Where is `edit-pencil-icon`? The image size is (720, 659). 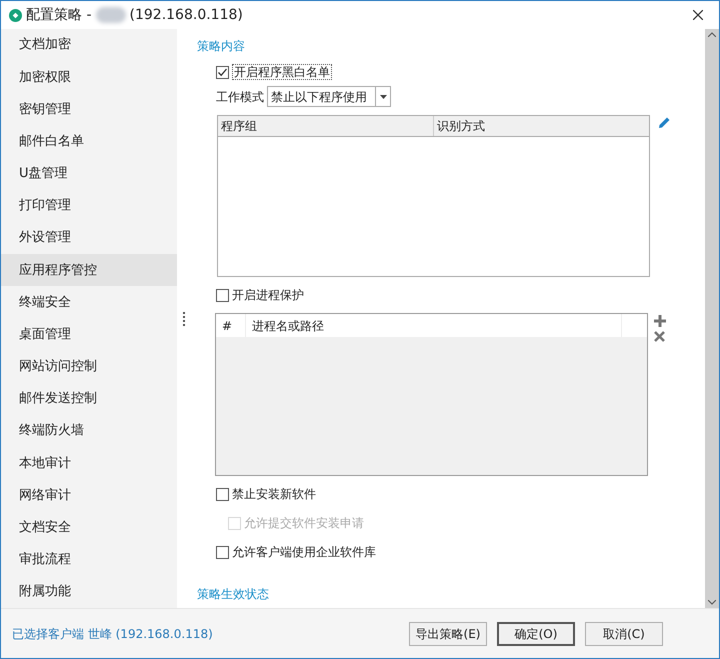 edit-pencil-icon is located at coordinates (664, 122).